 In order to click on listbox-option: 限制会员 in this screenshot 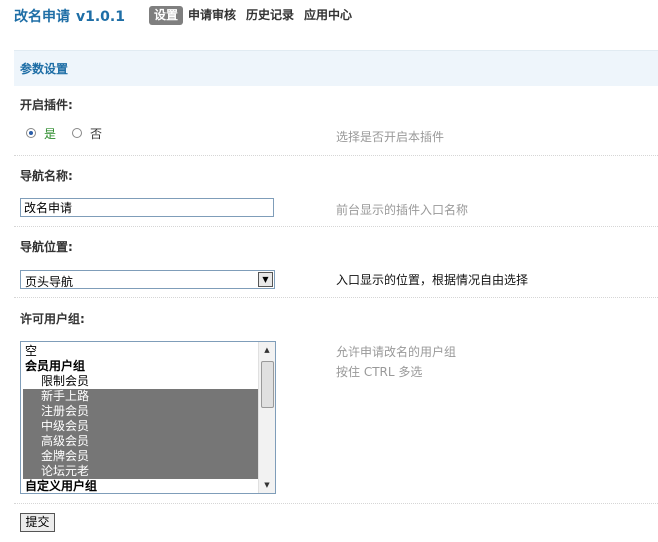, I will do `click(141, 381)`.